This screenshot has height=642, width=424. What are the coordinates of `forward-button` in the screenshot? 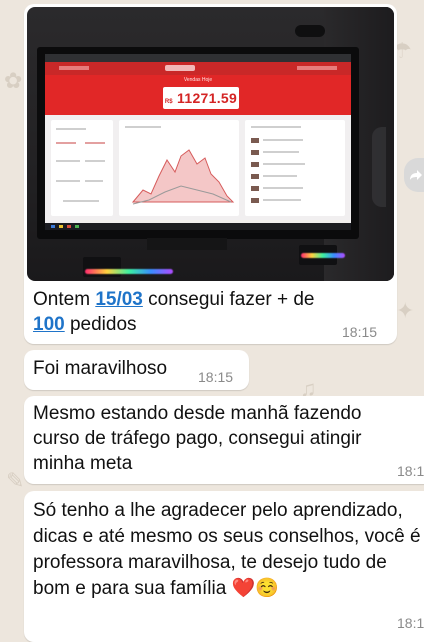 It's located at (414, 175).